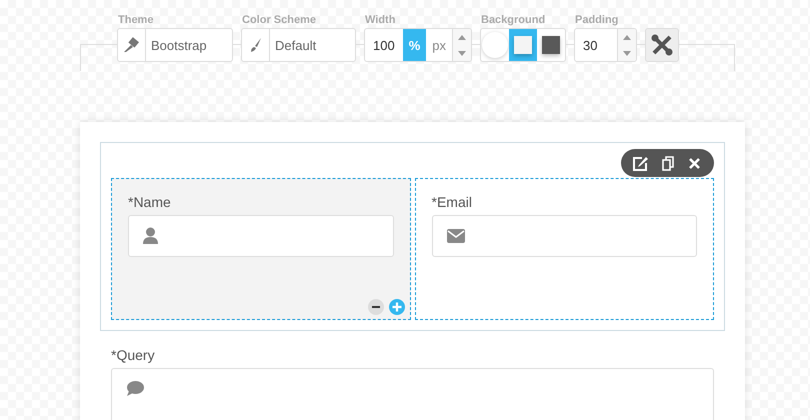 This screenshot has width=810, height=420. I want to click on form-column: *Name, so click(260, 249).